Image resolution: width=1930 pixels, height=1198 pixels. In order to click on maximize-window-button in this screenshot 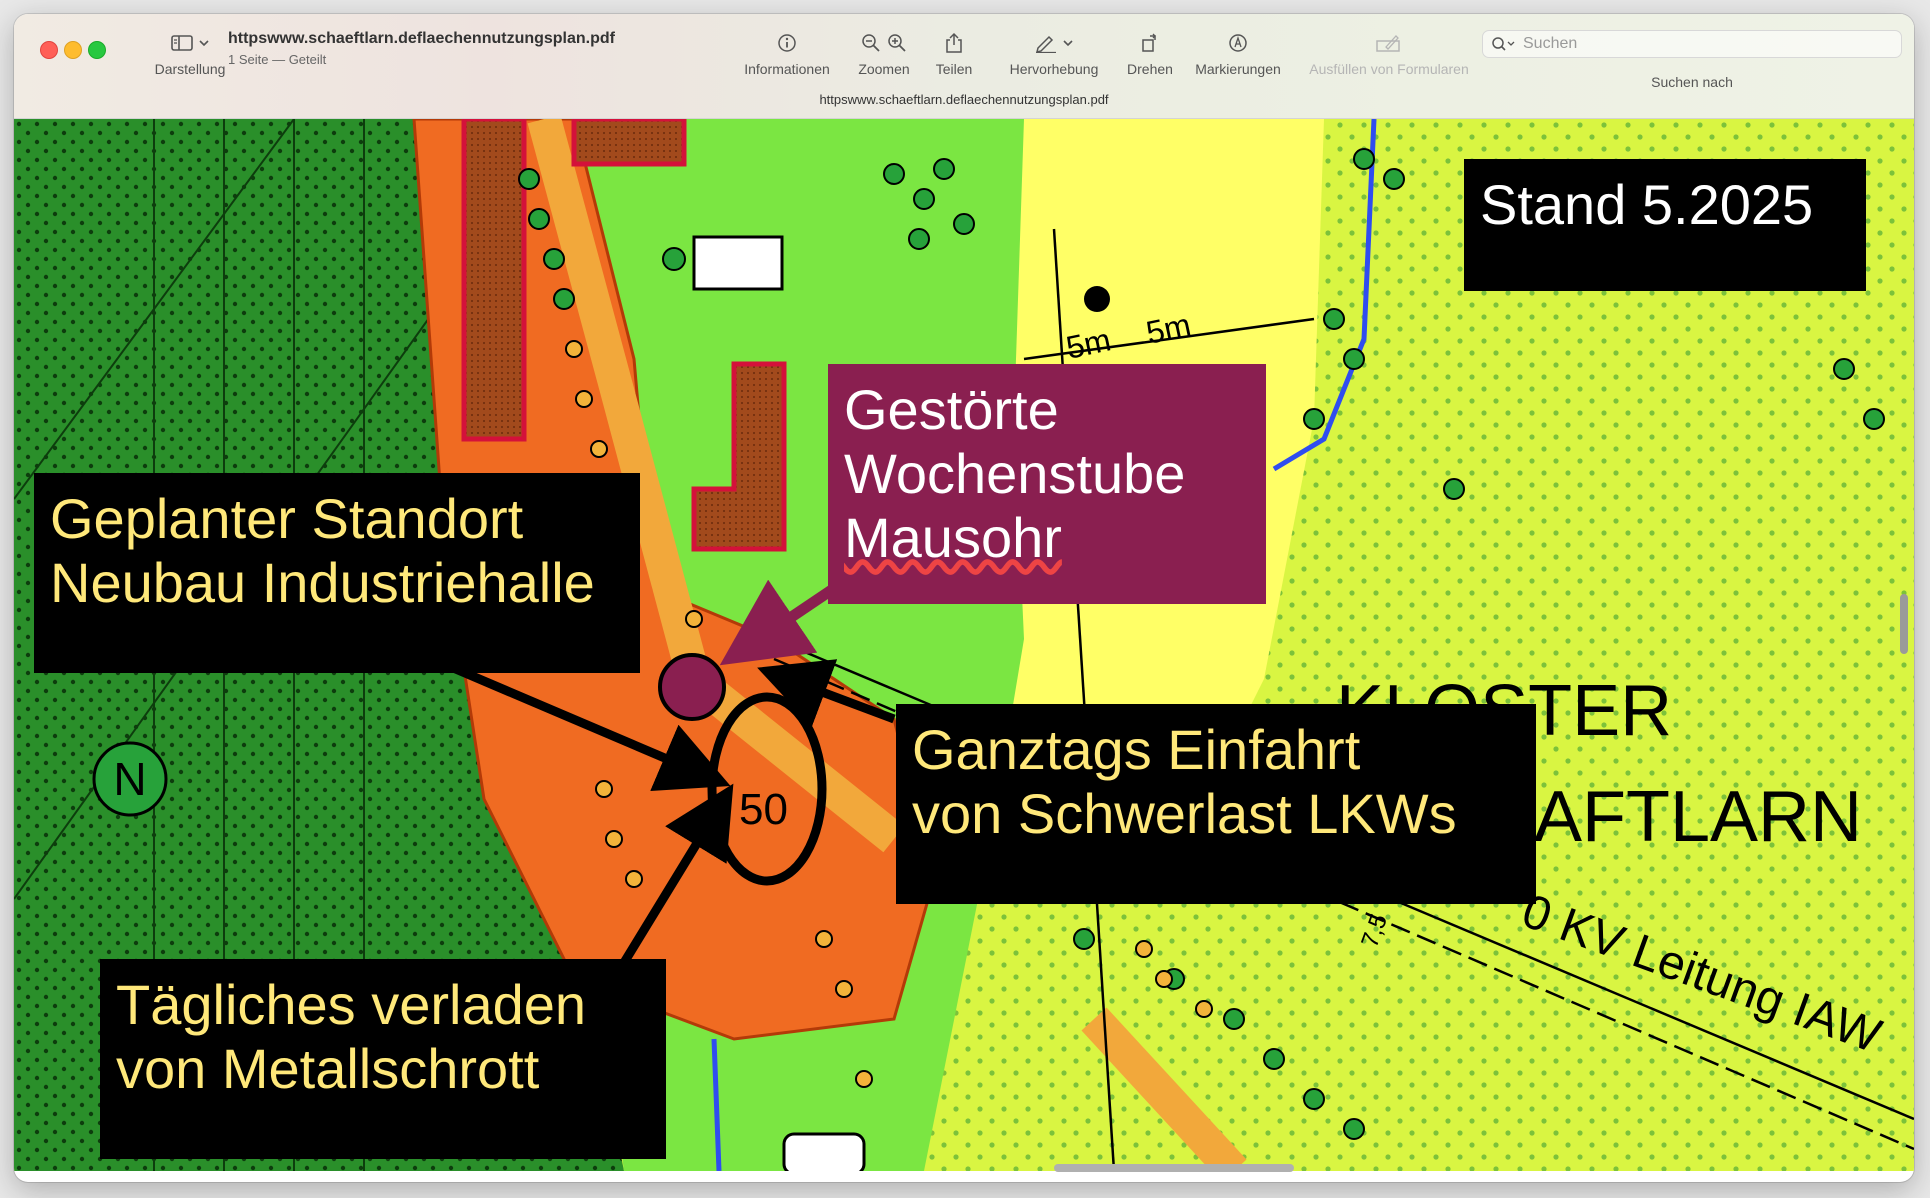, I will do `click(97, 50)`.